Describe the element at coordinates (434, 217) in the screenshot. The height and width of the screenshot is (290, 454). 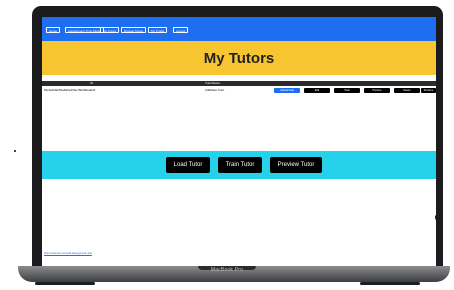
I see `mouse-cursor-icon` at that location.